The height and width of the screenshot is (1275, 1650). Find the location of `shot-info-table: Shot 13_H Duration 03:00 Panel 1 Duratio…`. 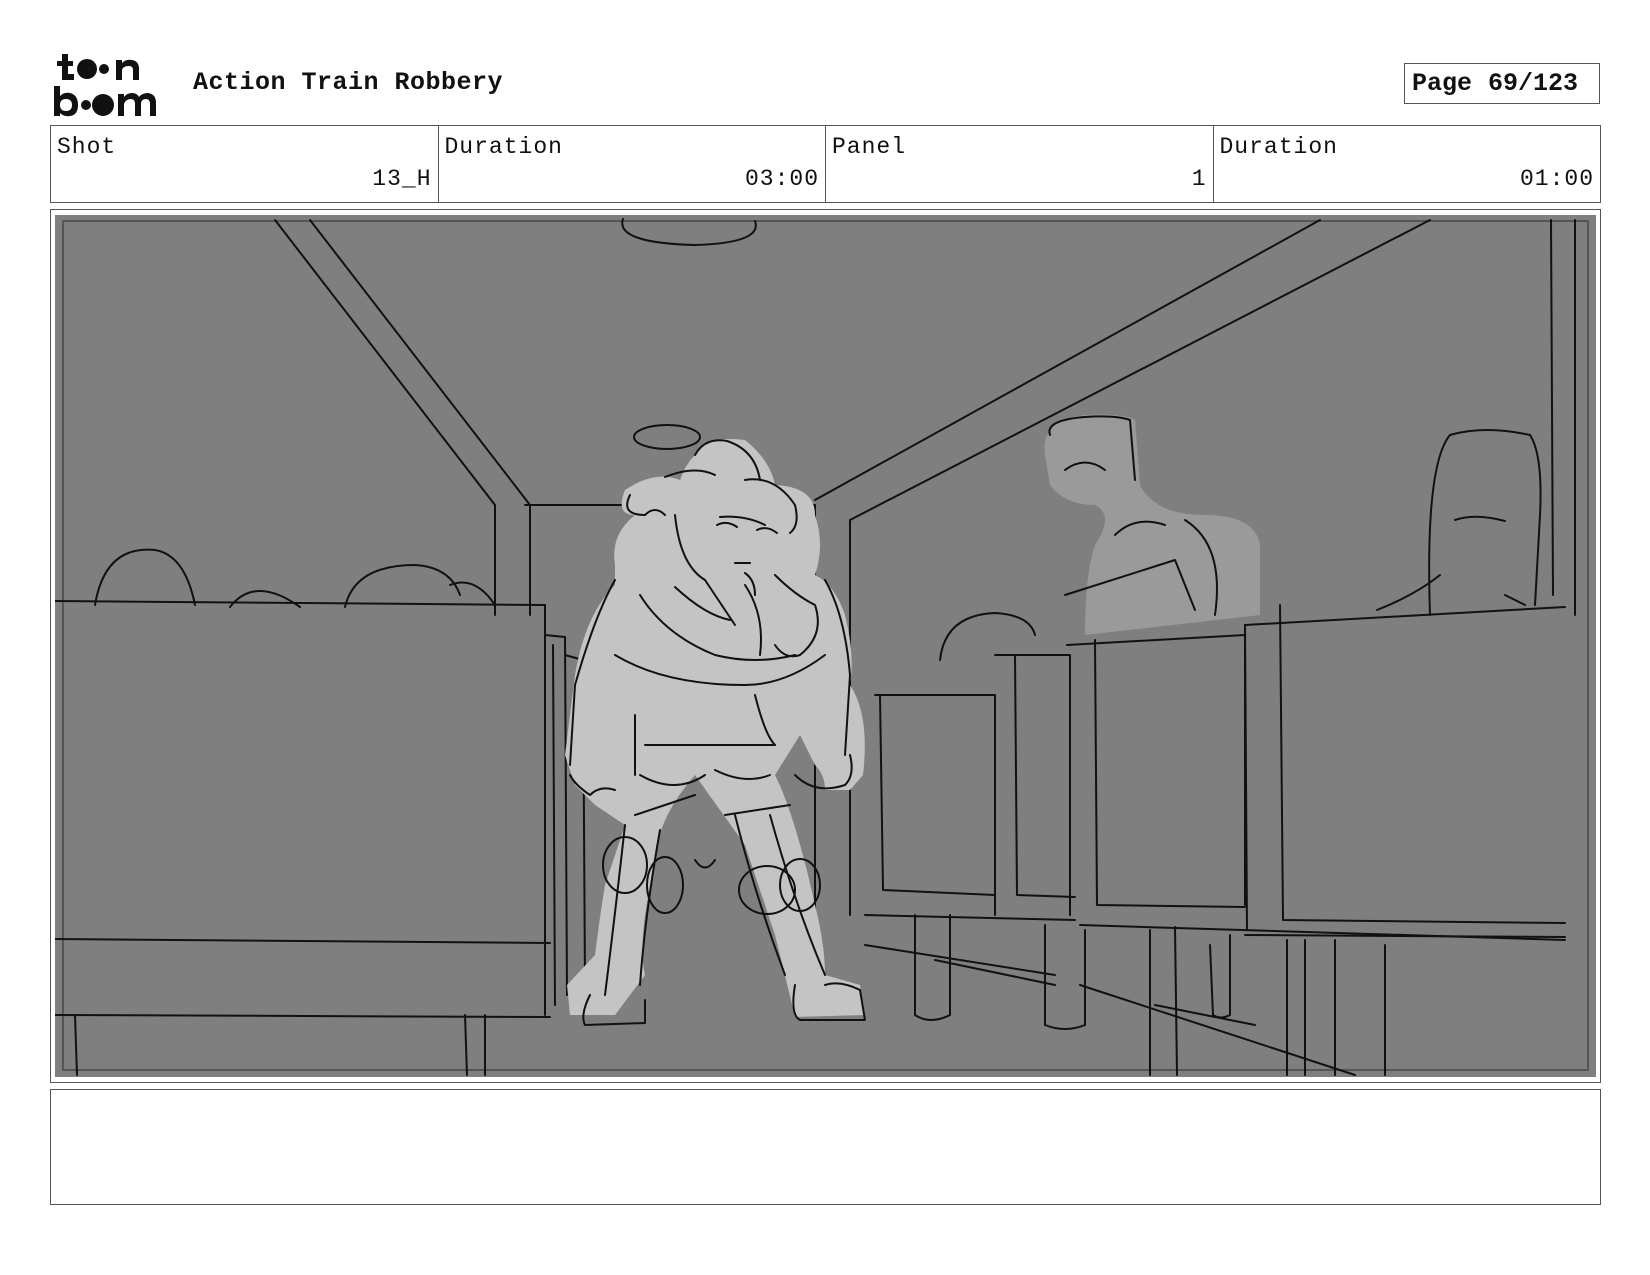

shot-info-table: Shot 13_H Duration 03:00 Panel 1 Duratio… is located at coordinates (825, 164).